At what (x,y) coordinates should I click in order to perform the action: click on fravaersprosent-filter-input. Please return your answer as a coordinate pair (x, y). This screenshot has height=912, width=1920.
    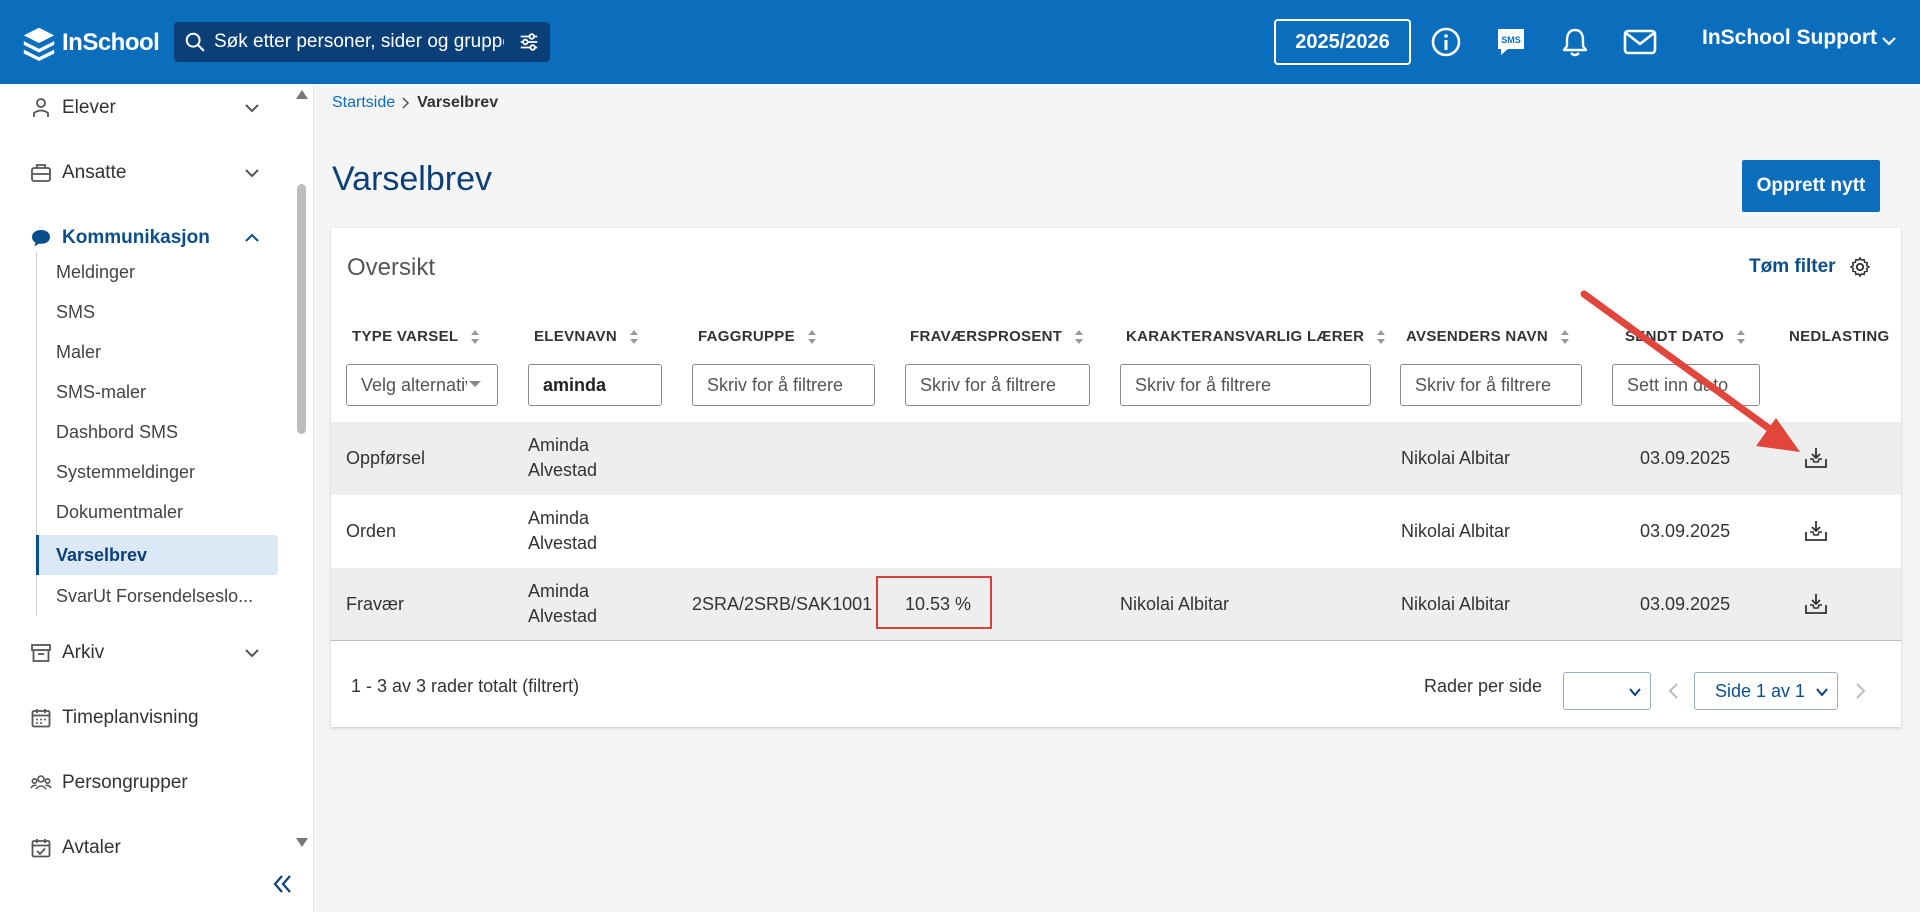
    Looking at the image, I should click on (997, 385).